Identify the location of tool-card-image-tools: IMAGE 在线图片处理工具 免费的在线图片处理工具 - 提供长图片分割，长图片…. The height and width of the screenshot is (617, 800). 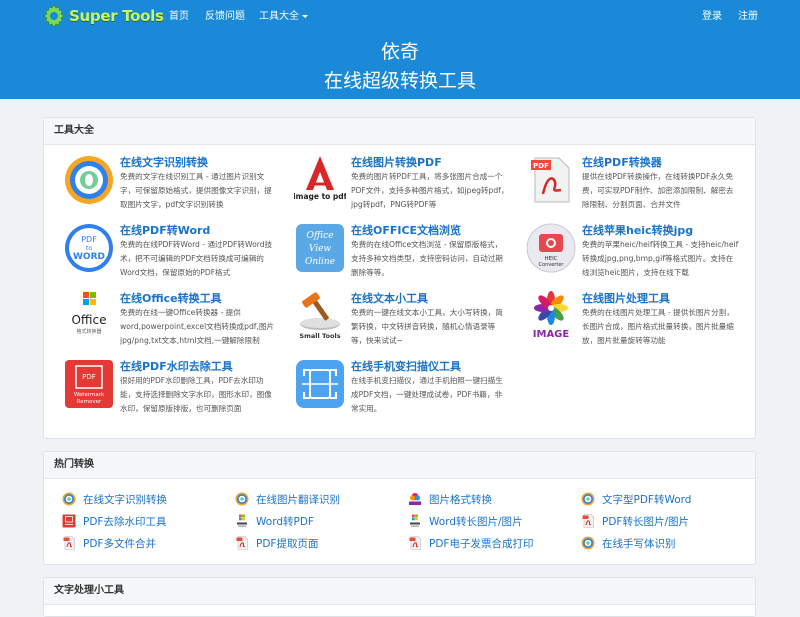
(635, 323).